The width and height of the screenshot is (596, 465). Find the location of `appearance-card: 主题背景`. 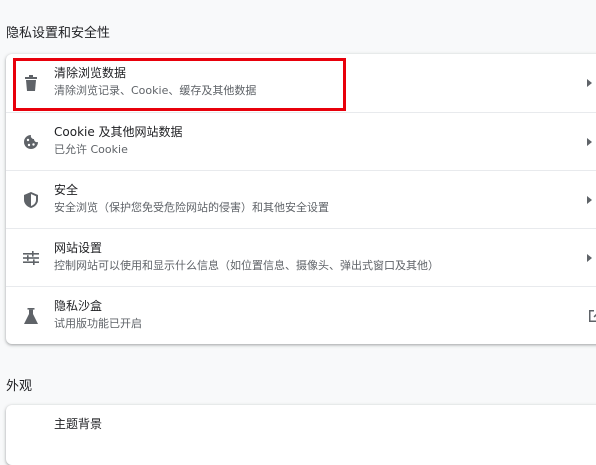

appearance-card: 主题背景 is located at coordinates (301, 435).